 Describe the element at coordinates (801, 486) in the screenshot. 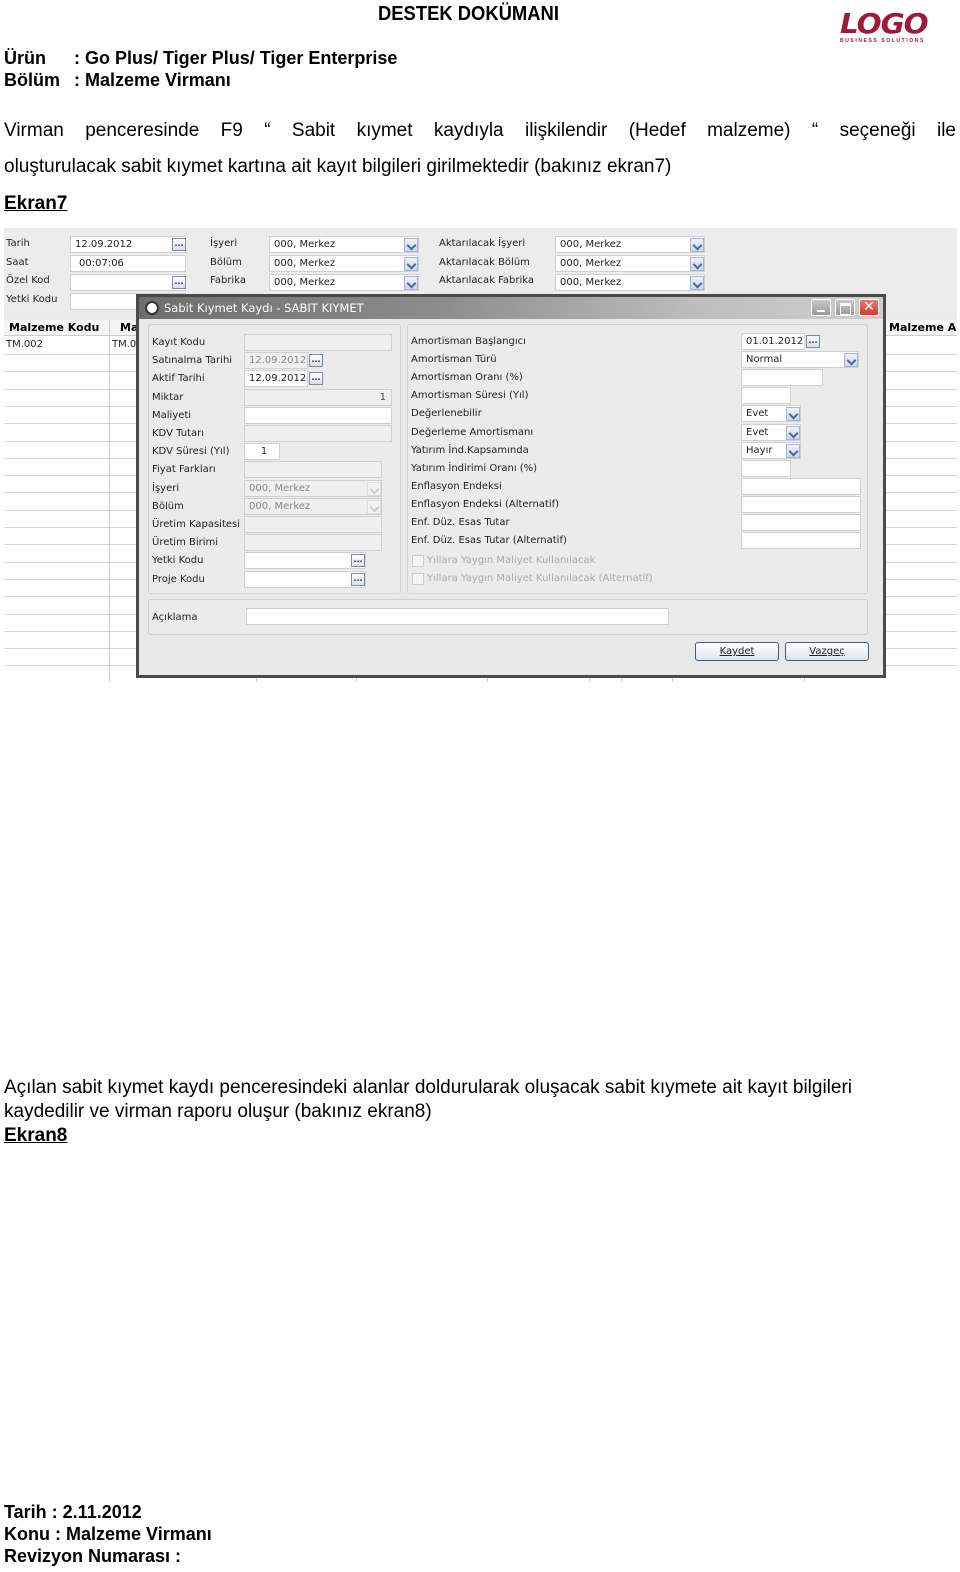

I see `enf-endeksi-input` at that location.